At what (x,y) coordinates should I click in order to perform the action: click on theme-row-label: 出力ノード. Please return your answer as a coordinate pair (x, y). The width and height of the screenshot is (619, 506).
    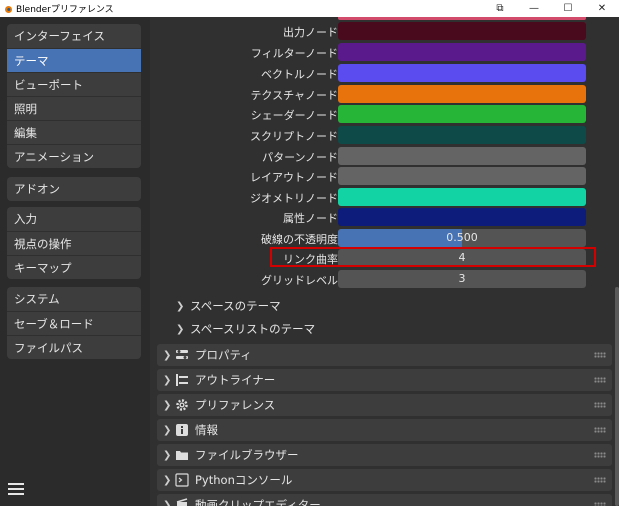
    Looking at the image, I should click on (310, 32).